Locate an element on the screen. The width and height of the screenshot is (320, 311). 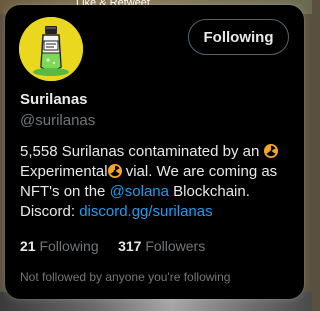
avatar is located at coordinates (51, 49).